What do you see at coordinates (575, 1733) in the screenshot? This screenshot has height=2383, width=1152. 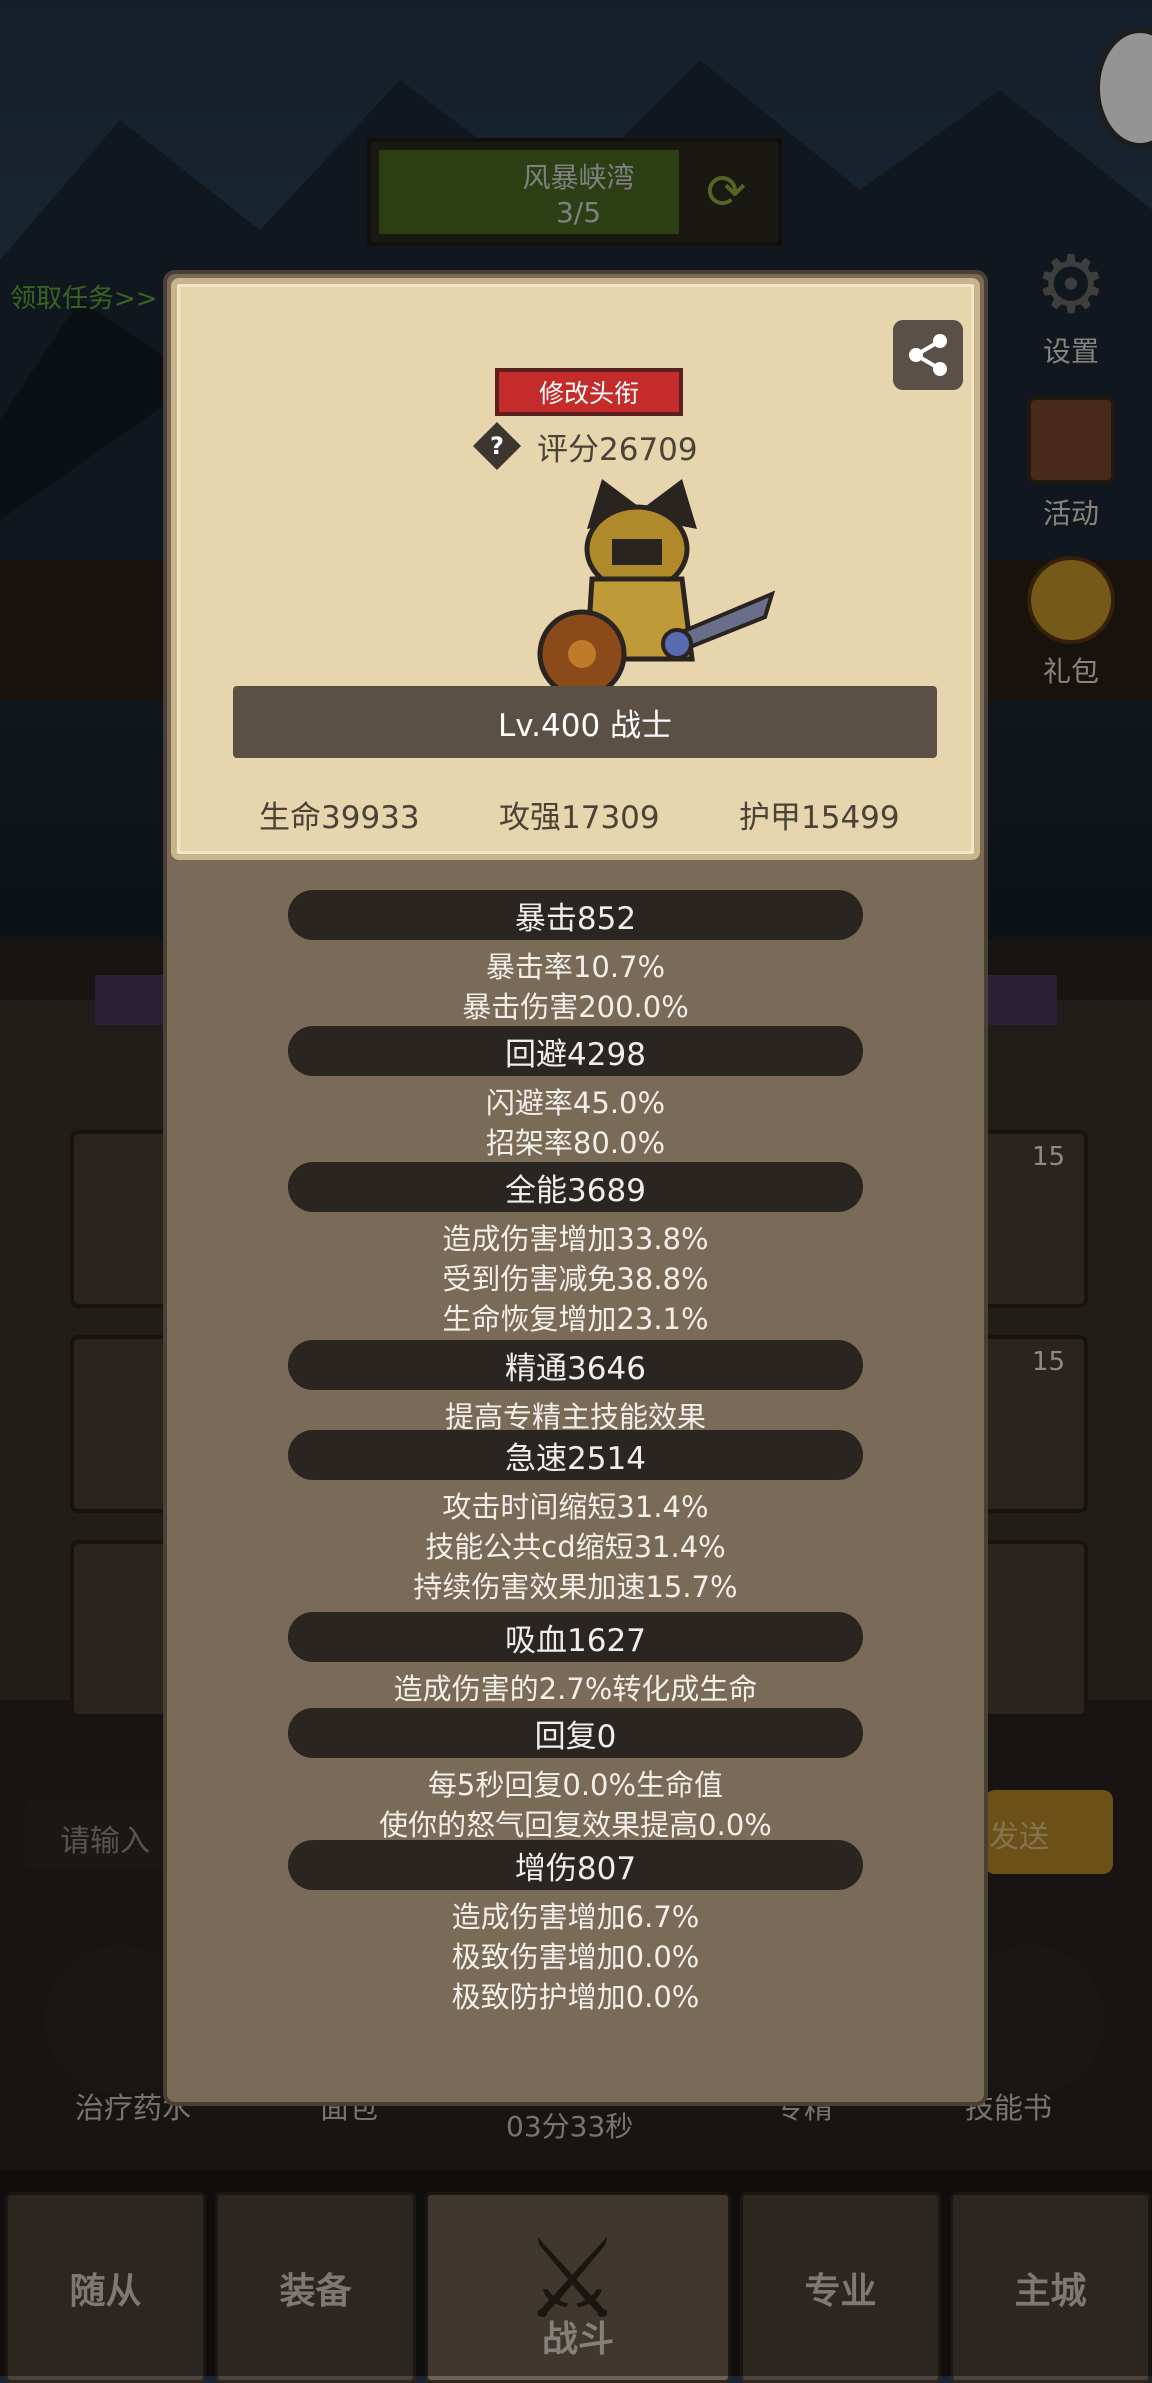 I see `stat-group-header: 回复0` at bounding box center [575, 1733].